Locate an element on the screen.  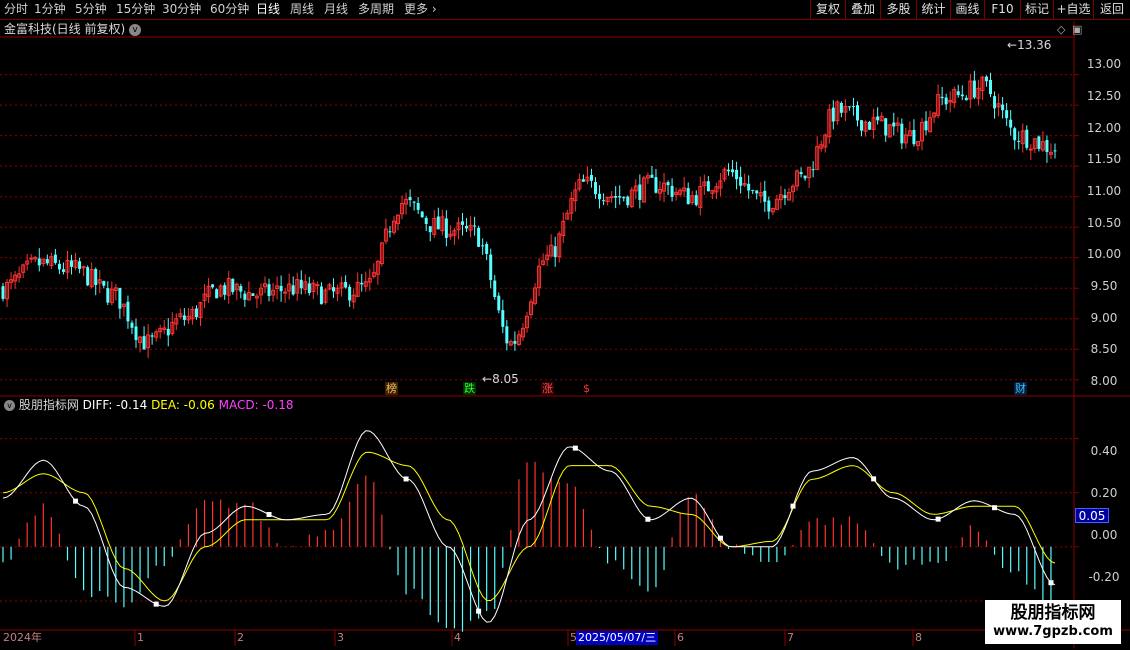
watermark-title: 股朋指标网 is located at coordinates (1053, 613).